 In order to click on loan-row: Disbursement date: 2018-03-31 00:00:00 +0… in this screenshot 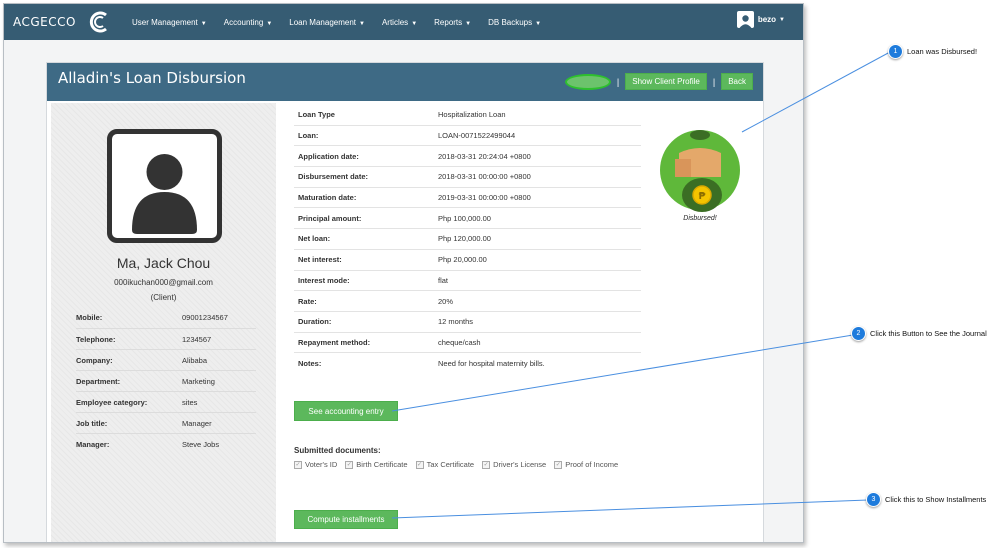, I will do `click(467, 177)`.